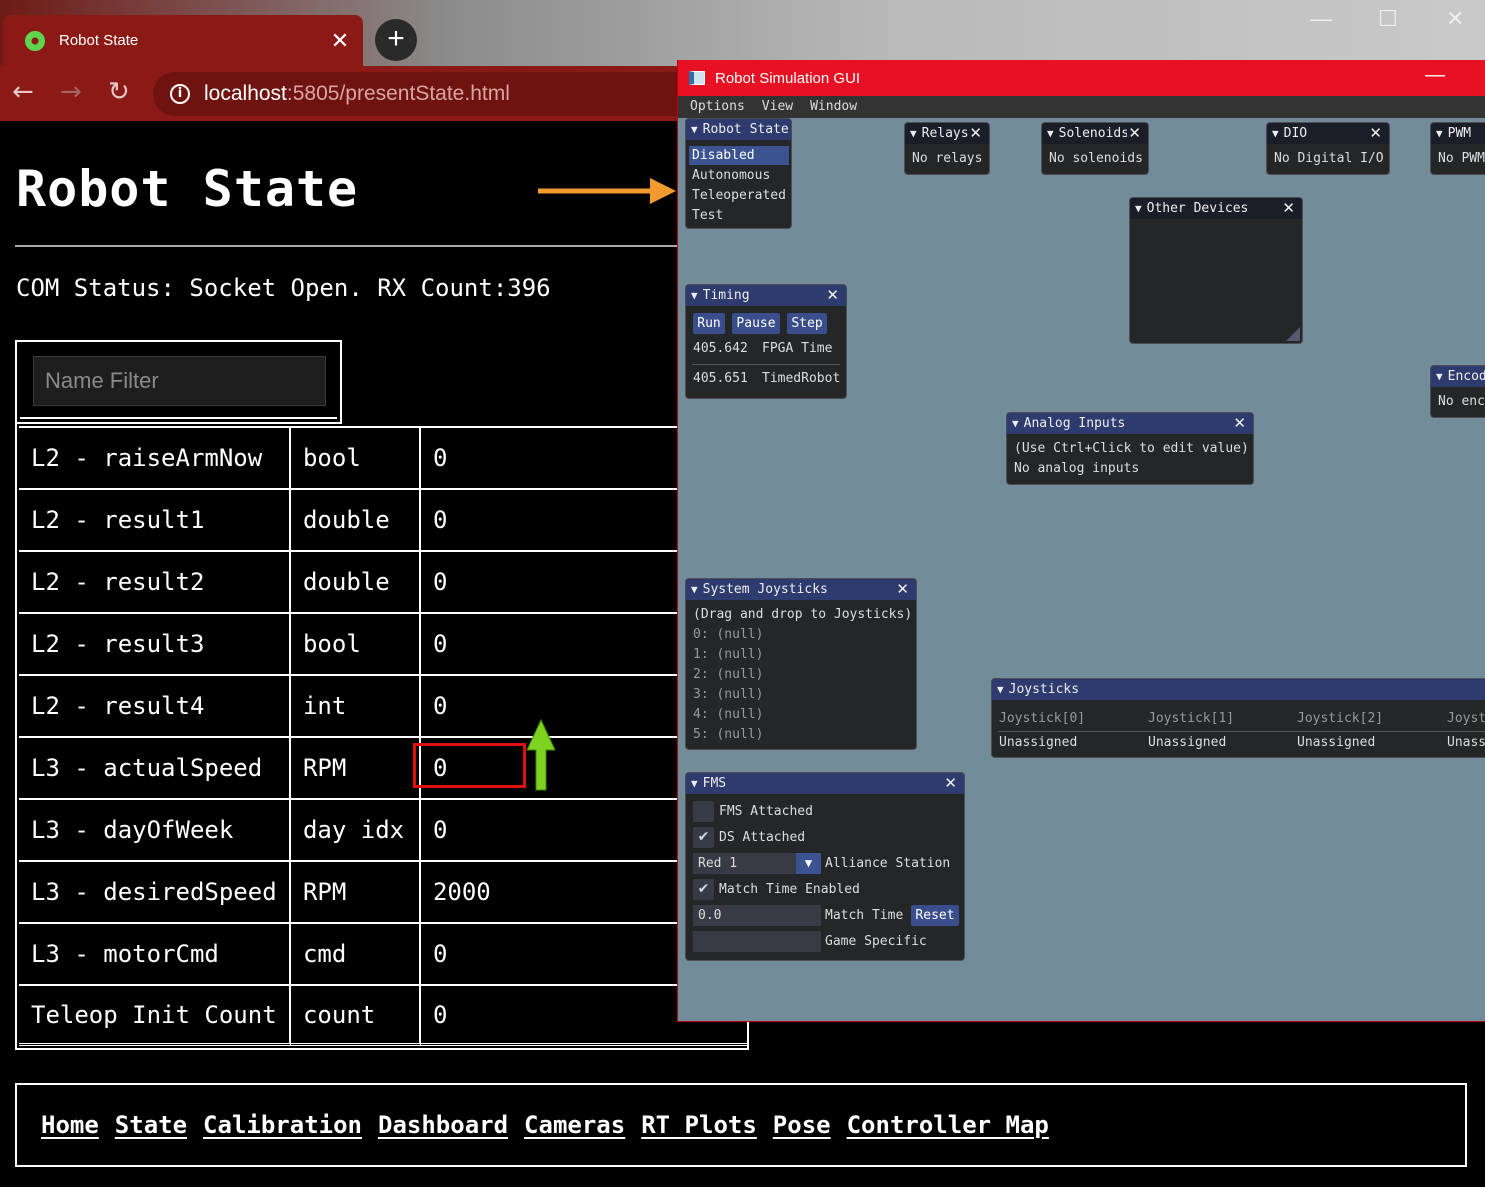 The width and height of the screenshot is (1485, 1187). I want to click on signal-name: L3 - desiredSpeed, so click(155, 891).